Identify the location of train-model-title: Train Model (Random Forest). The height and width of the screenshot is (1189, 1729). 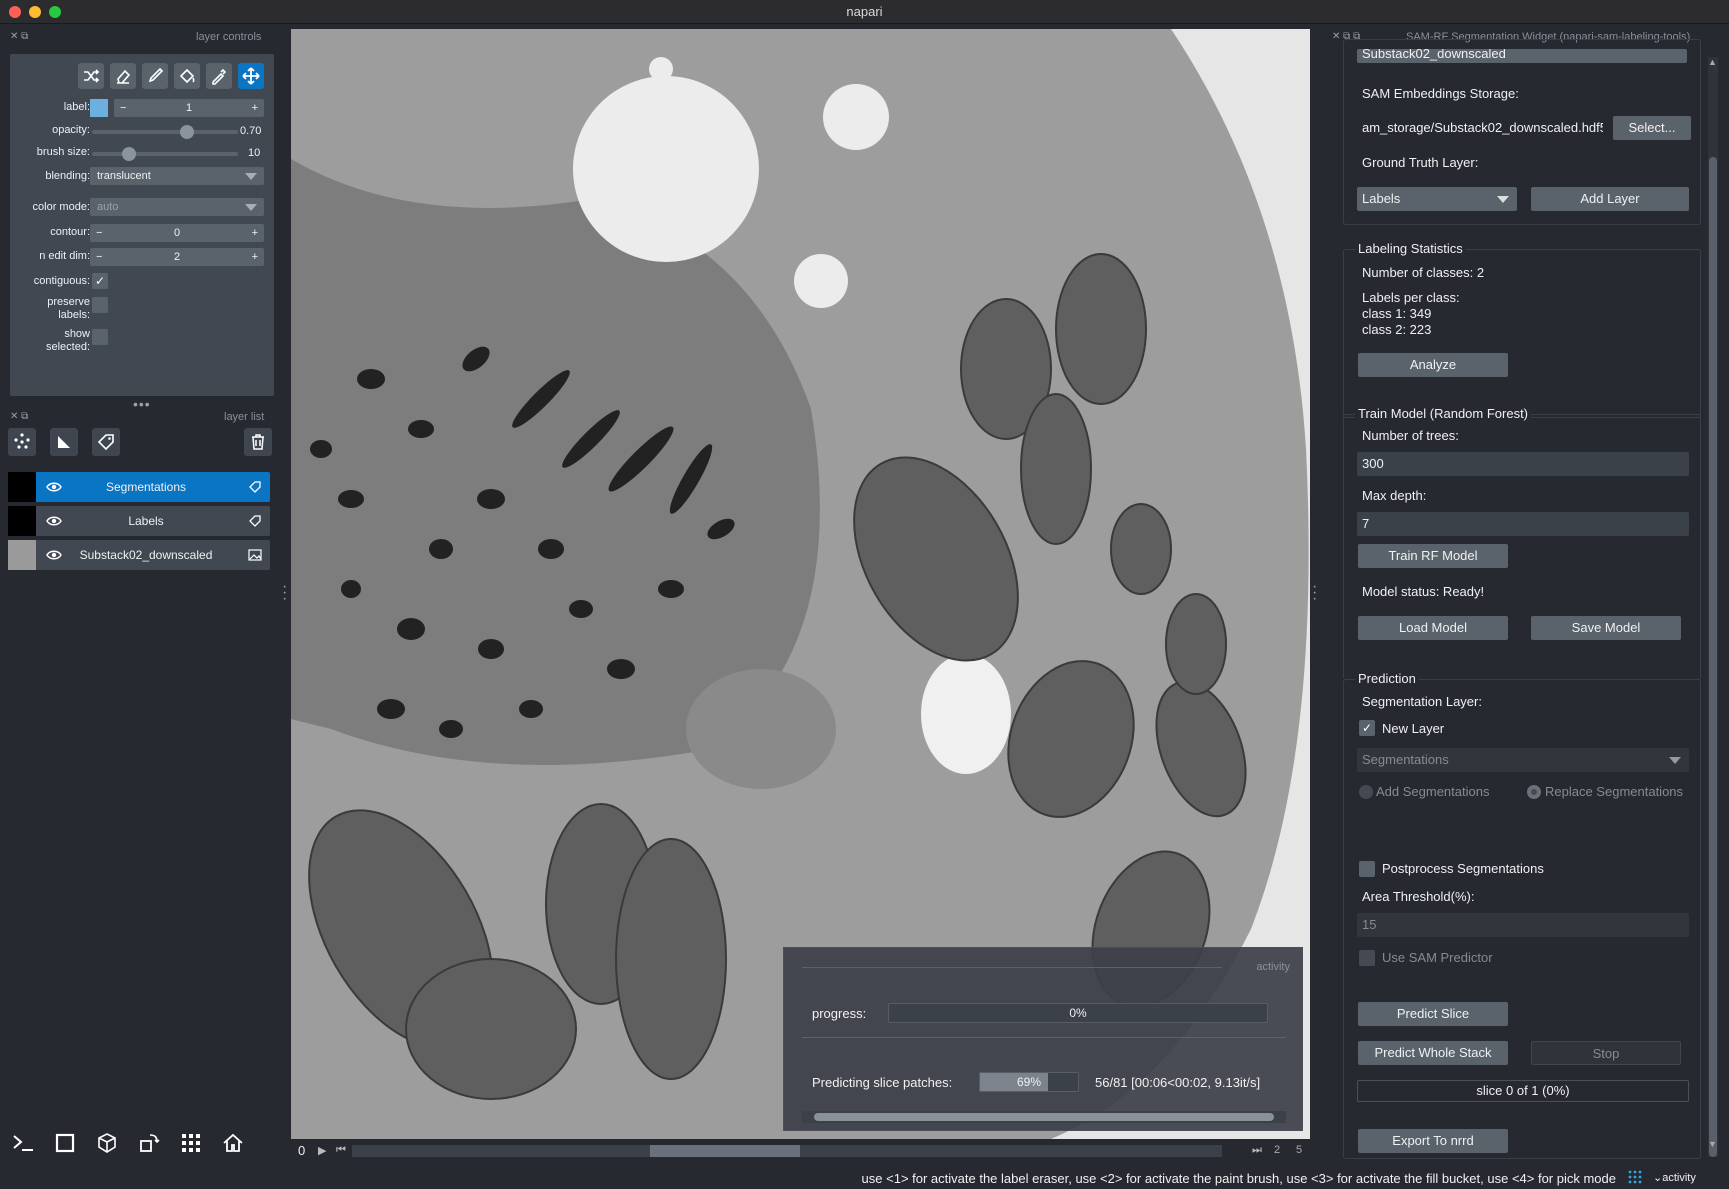
(1443, 413).